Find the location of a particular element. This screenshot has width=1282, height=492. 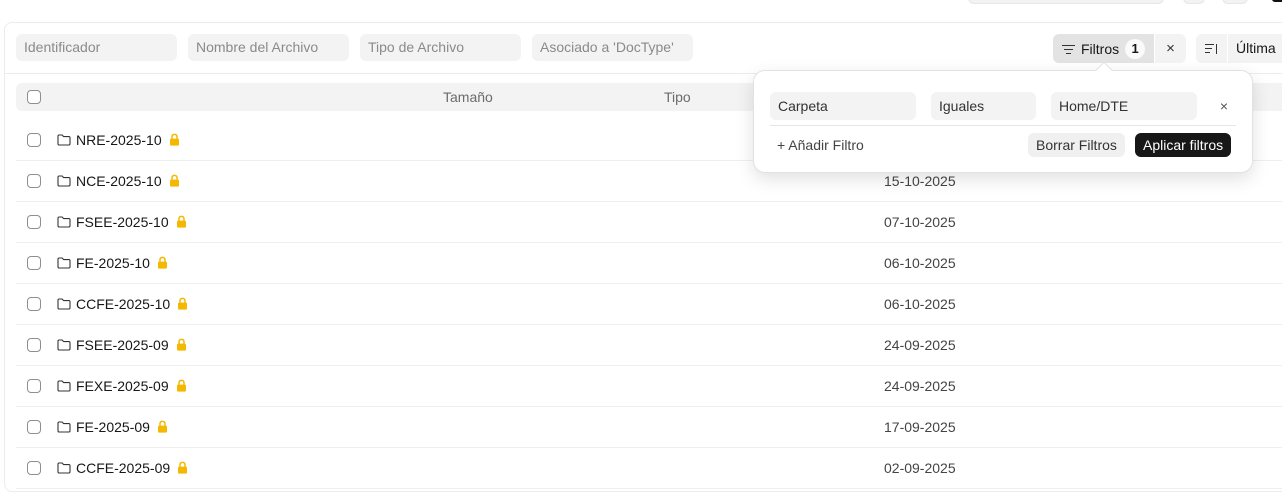

row-name: CCFE-2025-10 is located at coordinates (132, 304).